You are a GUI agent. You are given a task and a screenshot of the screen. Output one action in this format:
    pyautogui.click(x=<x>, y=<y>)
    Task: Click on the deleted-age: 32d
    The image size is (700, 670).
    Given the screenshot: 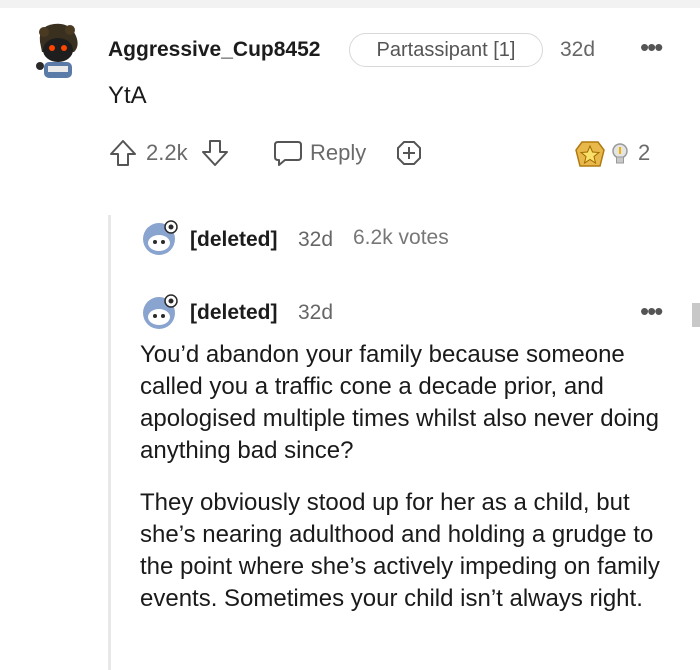 What is the action you would take?
    pyautogui.click(x=316, y=239)
    